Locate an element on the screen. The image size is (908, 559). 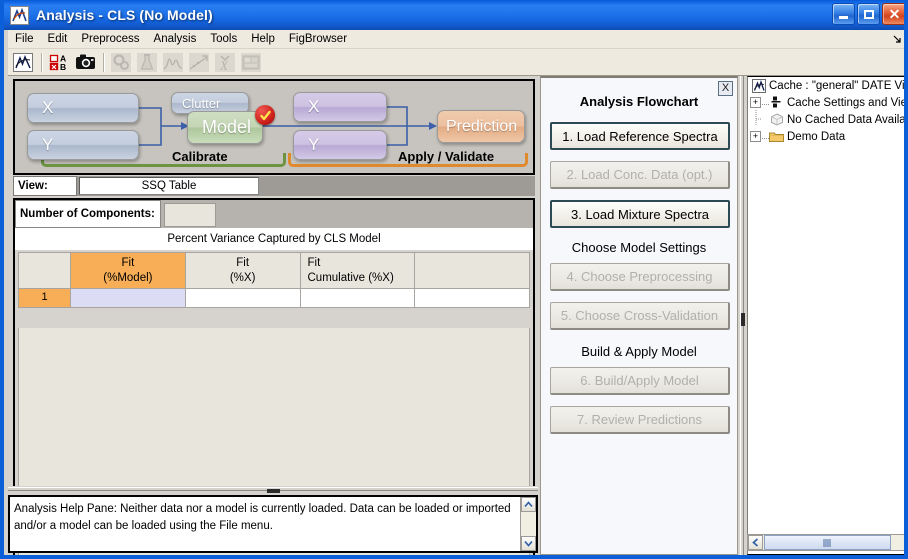
close-icon: ✕ is located at coordinates (894, 13).